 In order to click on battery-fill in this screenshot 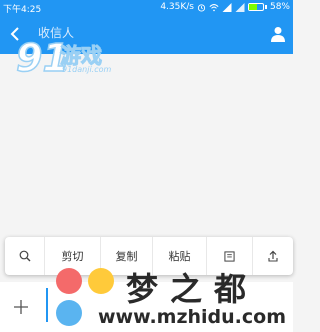, I will do `click(253, 7)`.